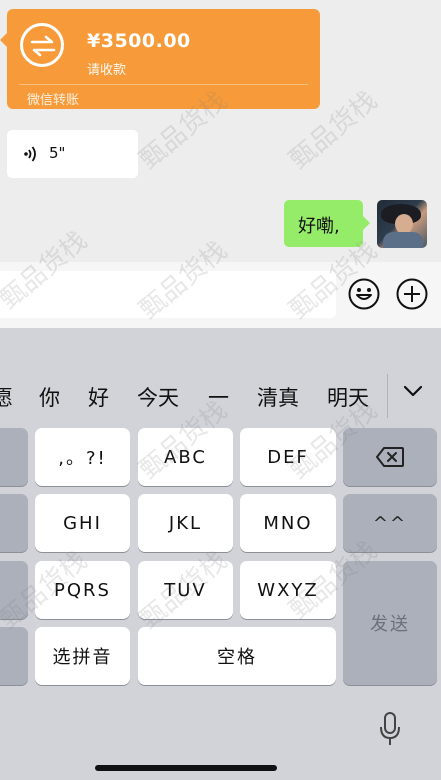  What do you see at coordinates (42, 45) in the screenshot?
I see `transfer-icon` at bounding box center [42, 45].